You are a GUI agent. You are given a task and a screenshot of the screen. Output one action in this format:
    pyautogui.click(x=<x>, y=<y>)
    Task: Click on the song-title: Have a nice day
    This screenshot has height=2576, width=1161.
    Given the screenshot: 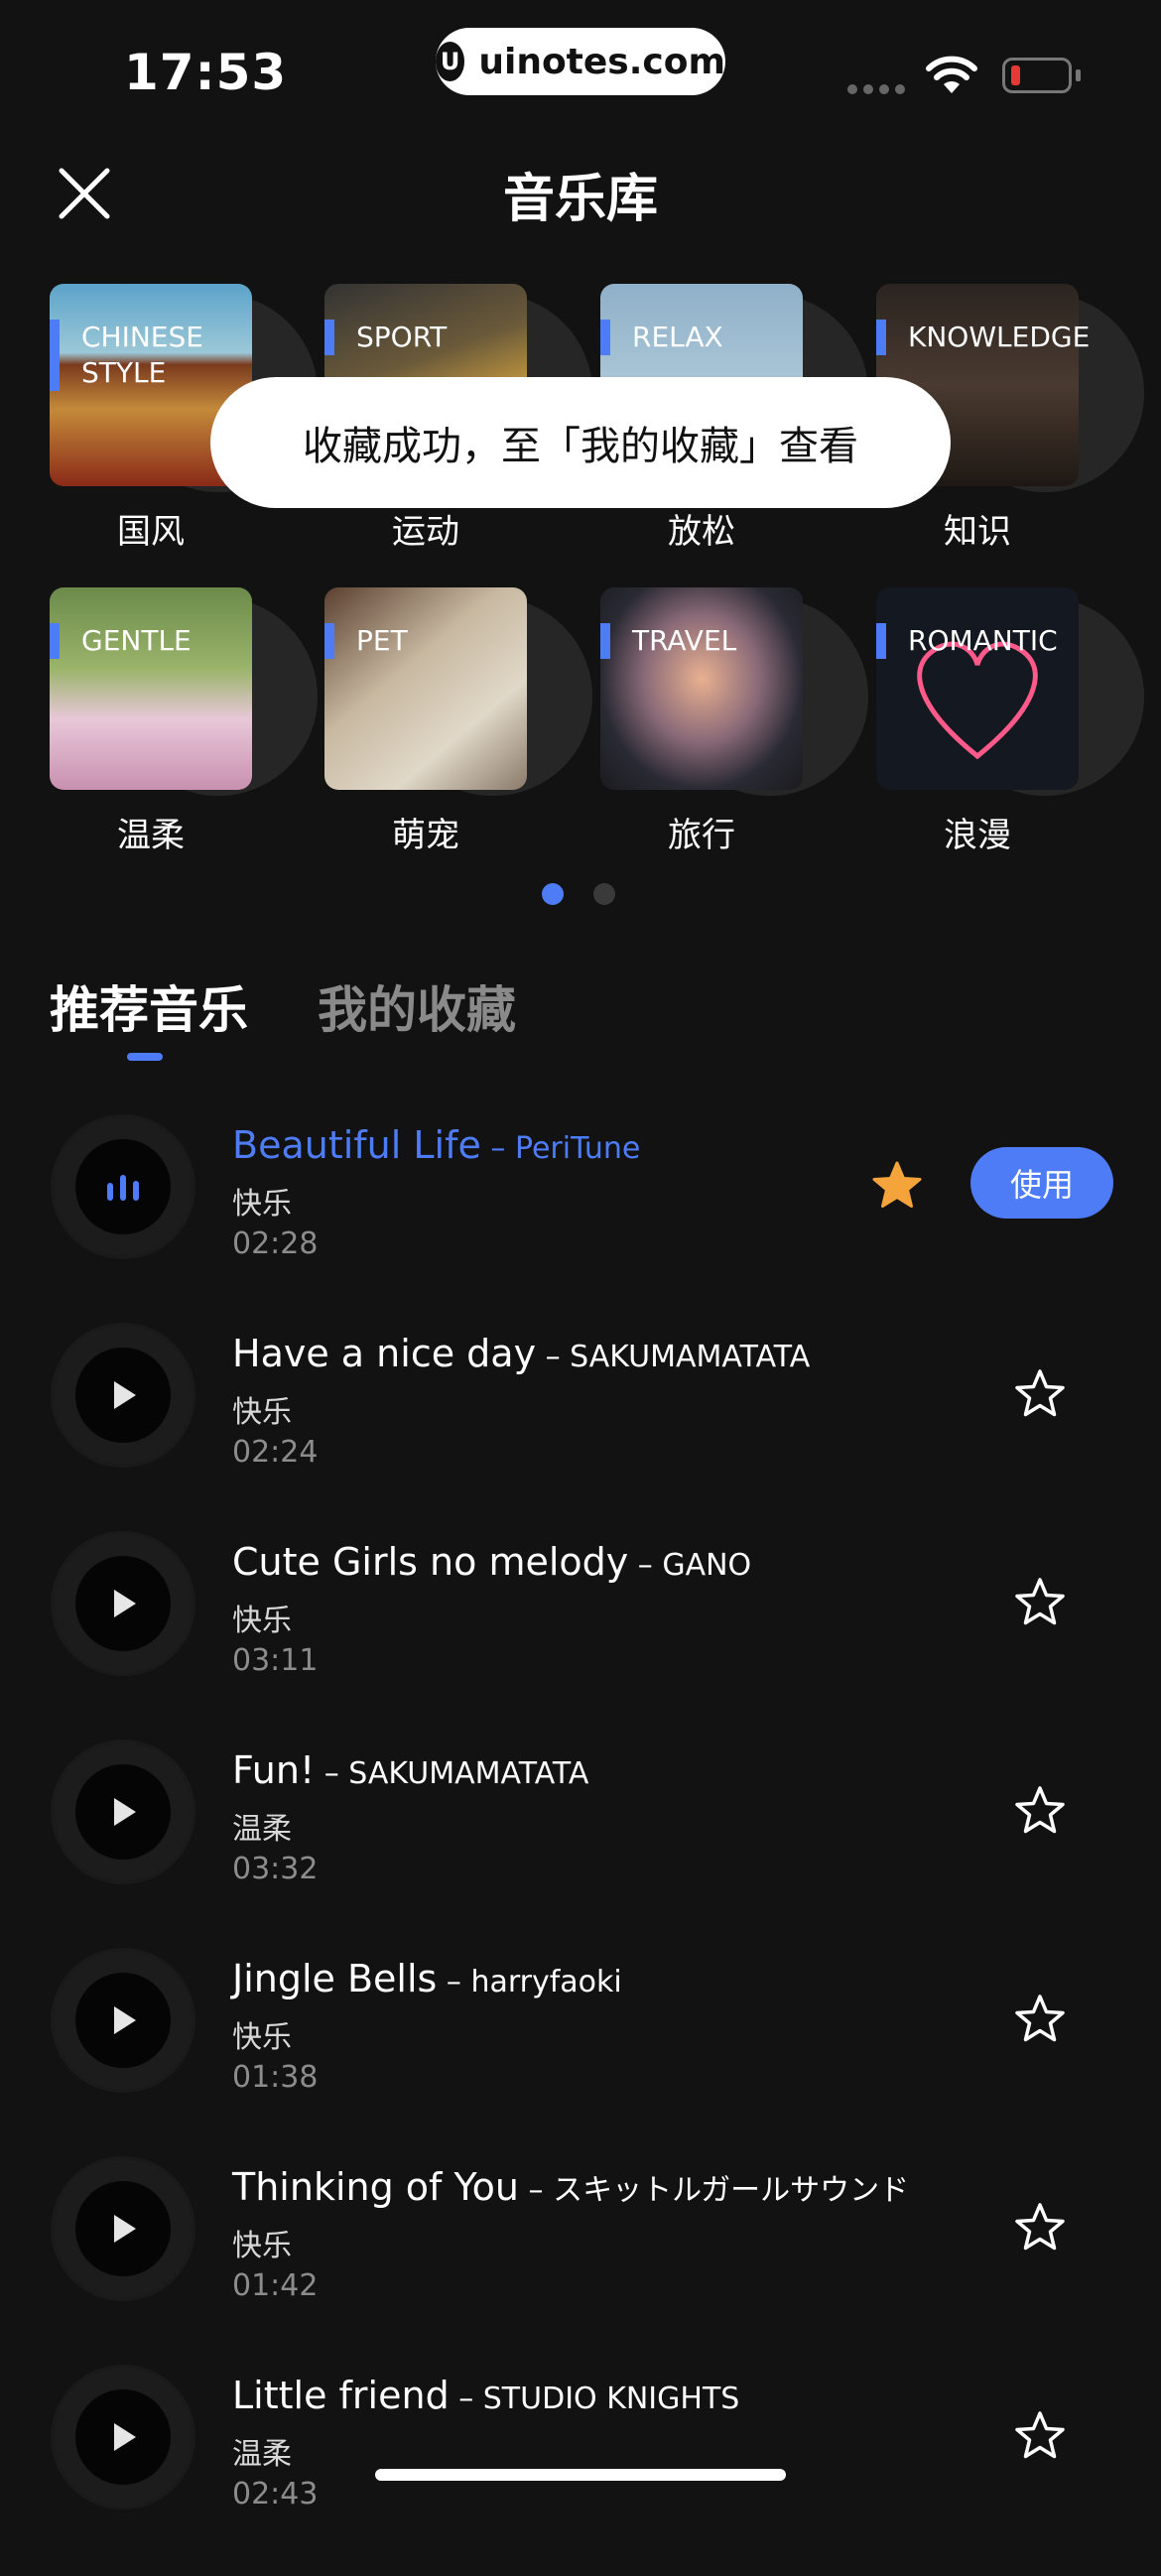 What is the action you would take?
    pyautogui.click(x=384, y=1354)
    